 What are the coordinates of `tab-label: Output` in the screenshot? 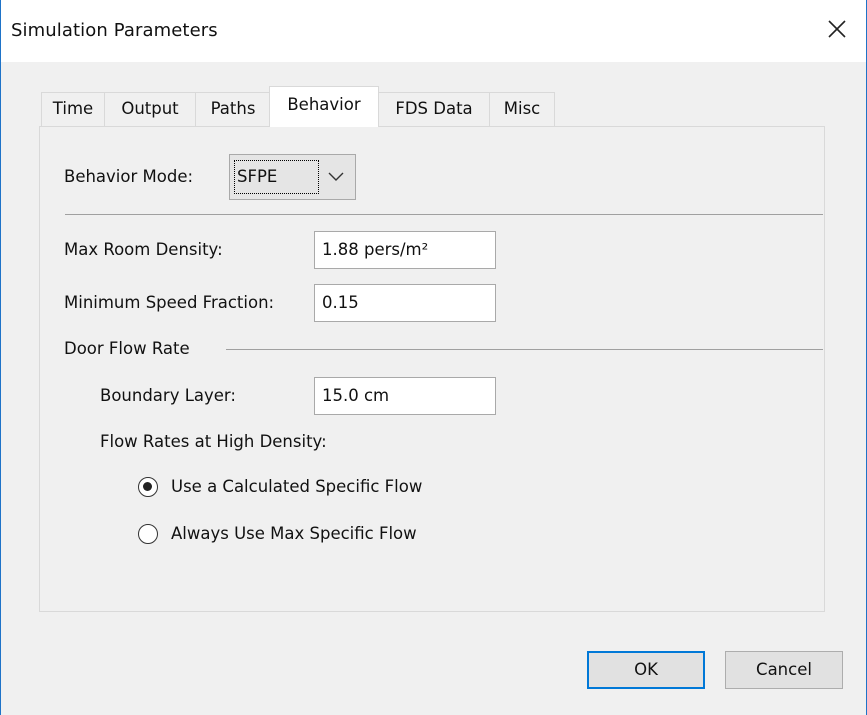 It's located at (150, 108).